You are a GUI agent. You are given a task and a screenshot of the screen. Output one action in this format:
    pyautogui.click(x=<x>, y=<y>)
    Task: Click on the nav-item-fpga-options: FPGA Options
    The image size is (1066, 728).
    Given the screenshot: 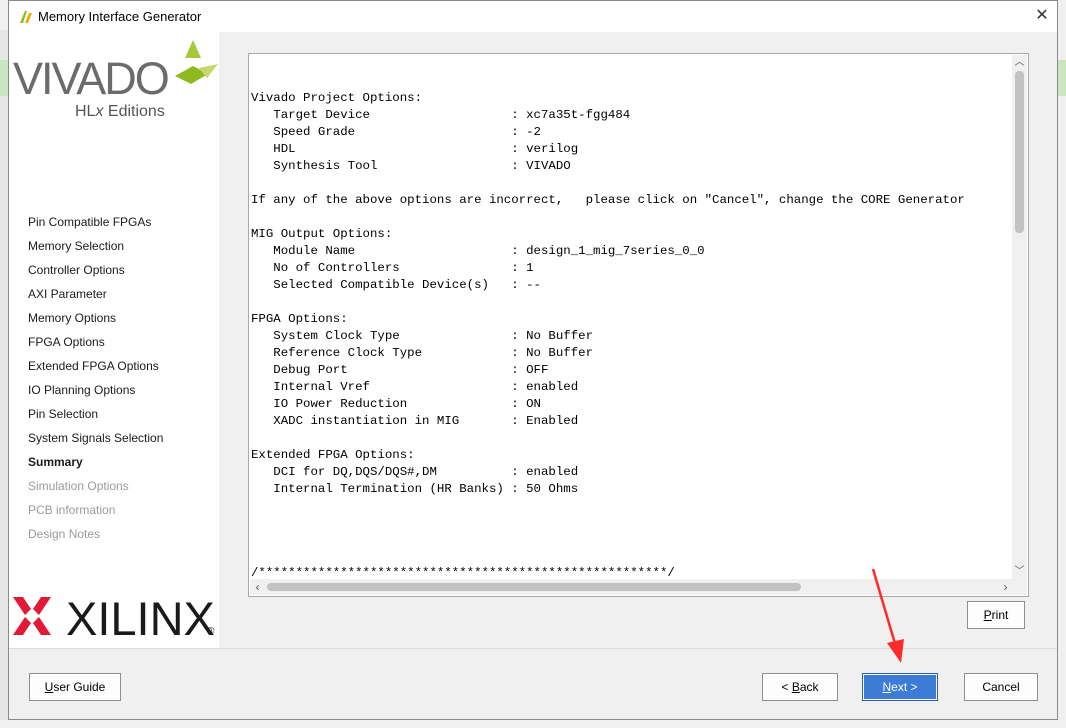 What is the action you would take?
    pyautogui.click(x=95, y=346)
    